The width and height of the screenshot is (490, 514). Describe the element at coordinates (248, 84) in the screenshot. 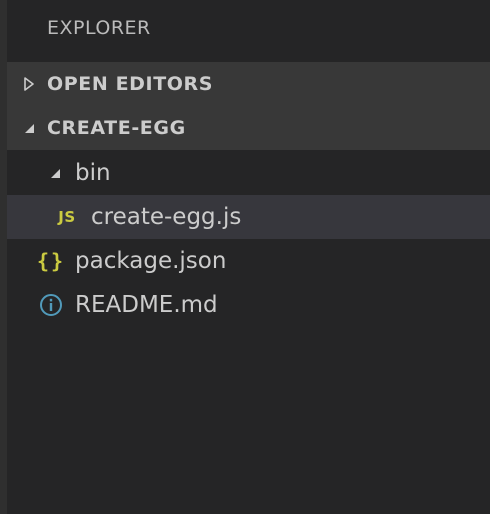

I see `section-open-editors: OPEN EDITORS` at that location.